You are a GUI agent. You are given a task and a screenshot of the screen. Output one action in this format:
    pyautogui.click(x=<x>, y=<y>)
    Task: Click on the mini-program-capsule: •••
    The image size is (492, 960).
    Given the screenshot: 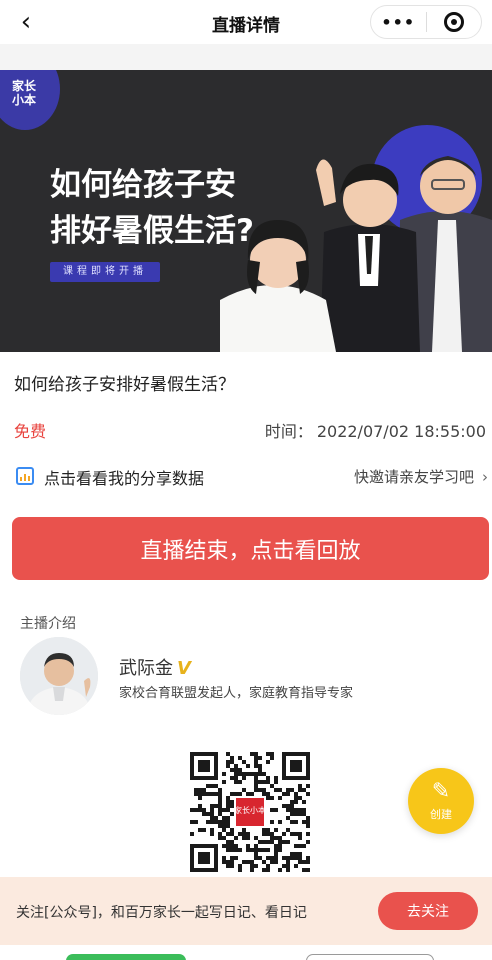 What is the action you would take?
    pyautogui.click(x=426, y=22)
    